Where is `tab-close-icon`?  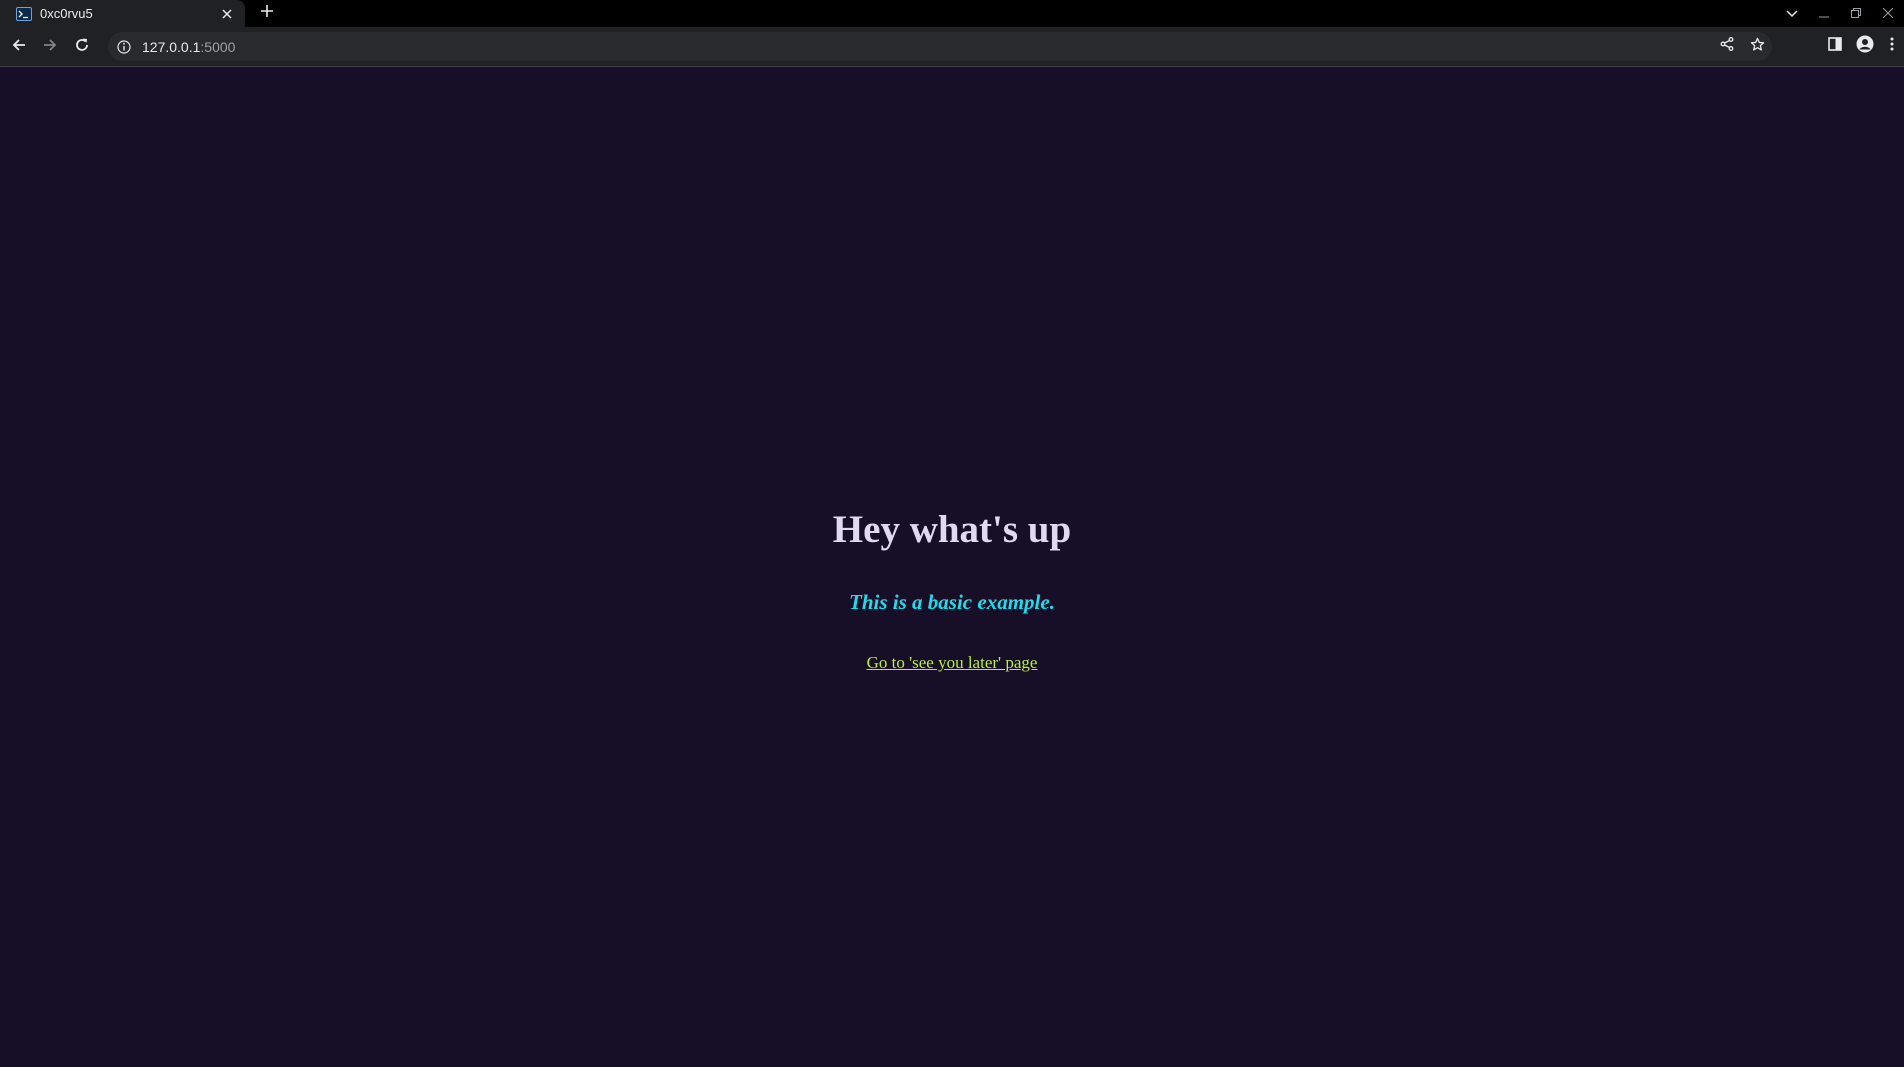 tab-close-icon is located at coordinates (227, 14).